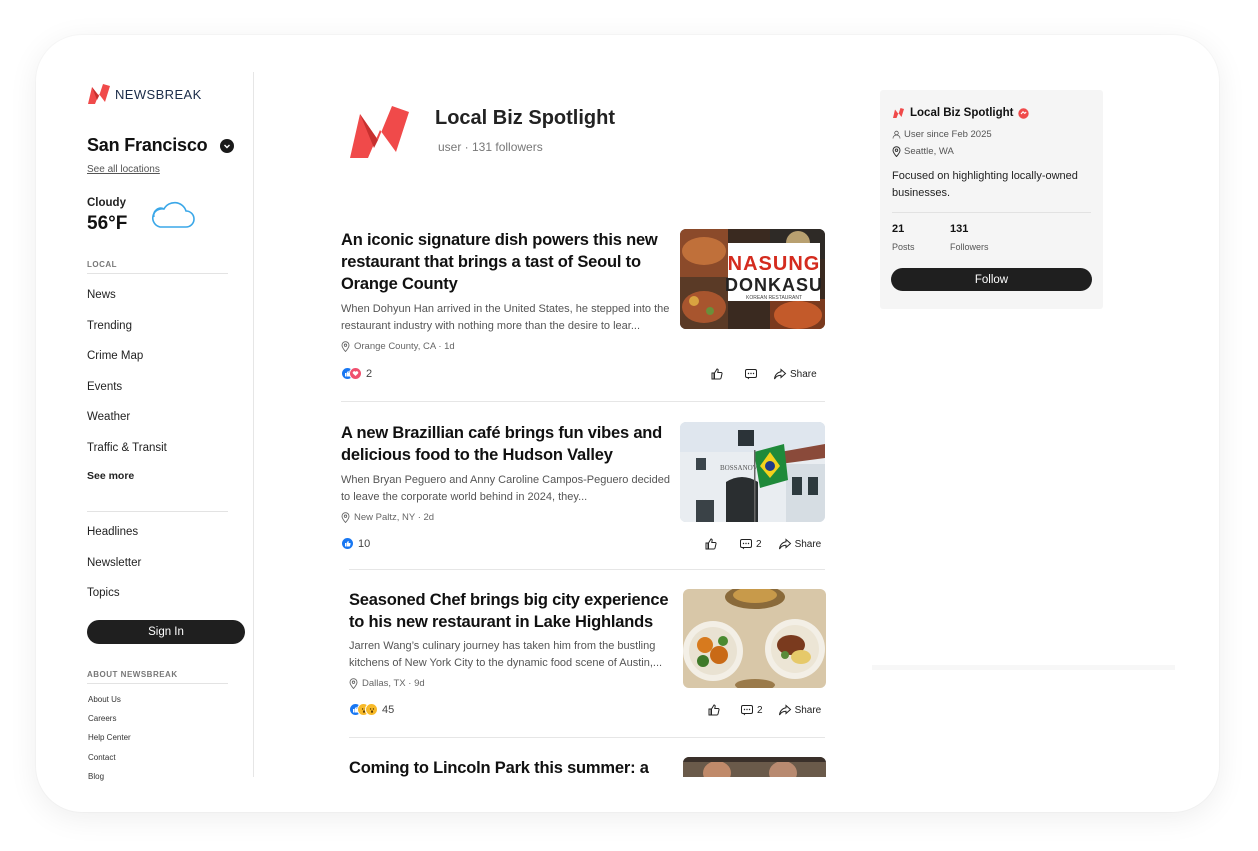 Image resolution: width=1258 pixels, height=851 pixels. What do you see at coordinates (394, 517) in the screenshot?
I see `article-location-time: New Paltz, NY · 2d` at bounding box center [394, 517].